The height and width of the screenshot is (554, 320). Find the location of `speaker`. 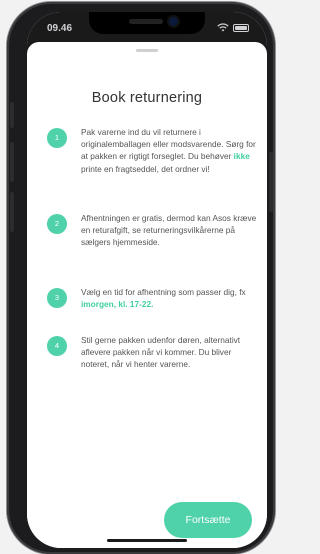

speaker is located at coordinates (146, 21).